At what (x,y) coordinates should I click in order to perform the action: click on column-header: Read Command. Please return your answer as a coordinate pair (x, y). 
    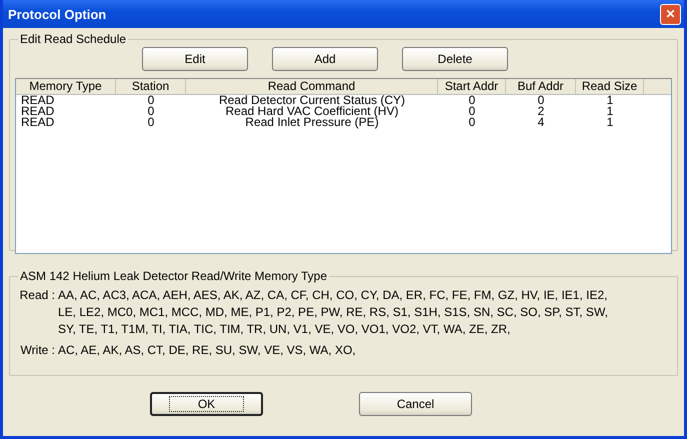
    Looking at the image, I should click on (312, 86).